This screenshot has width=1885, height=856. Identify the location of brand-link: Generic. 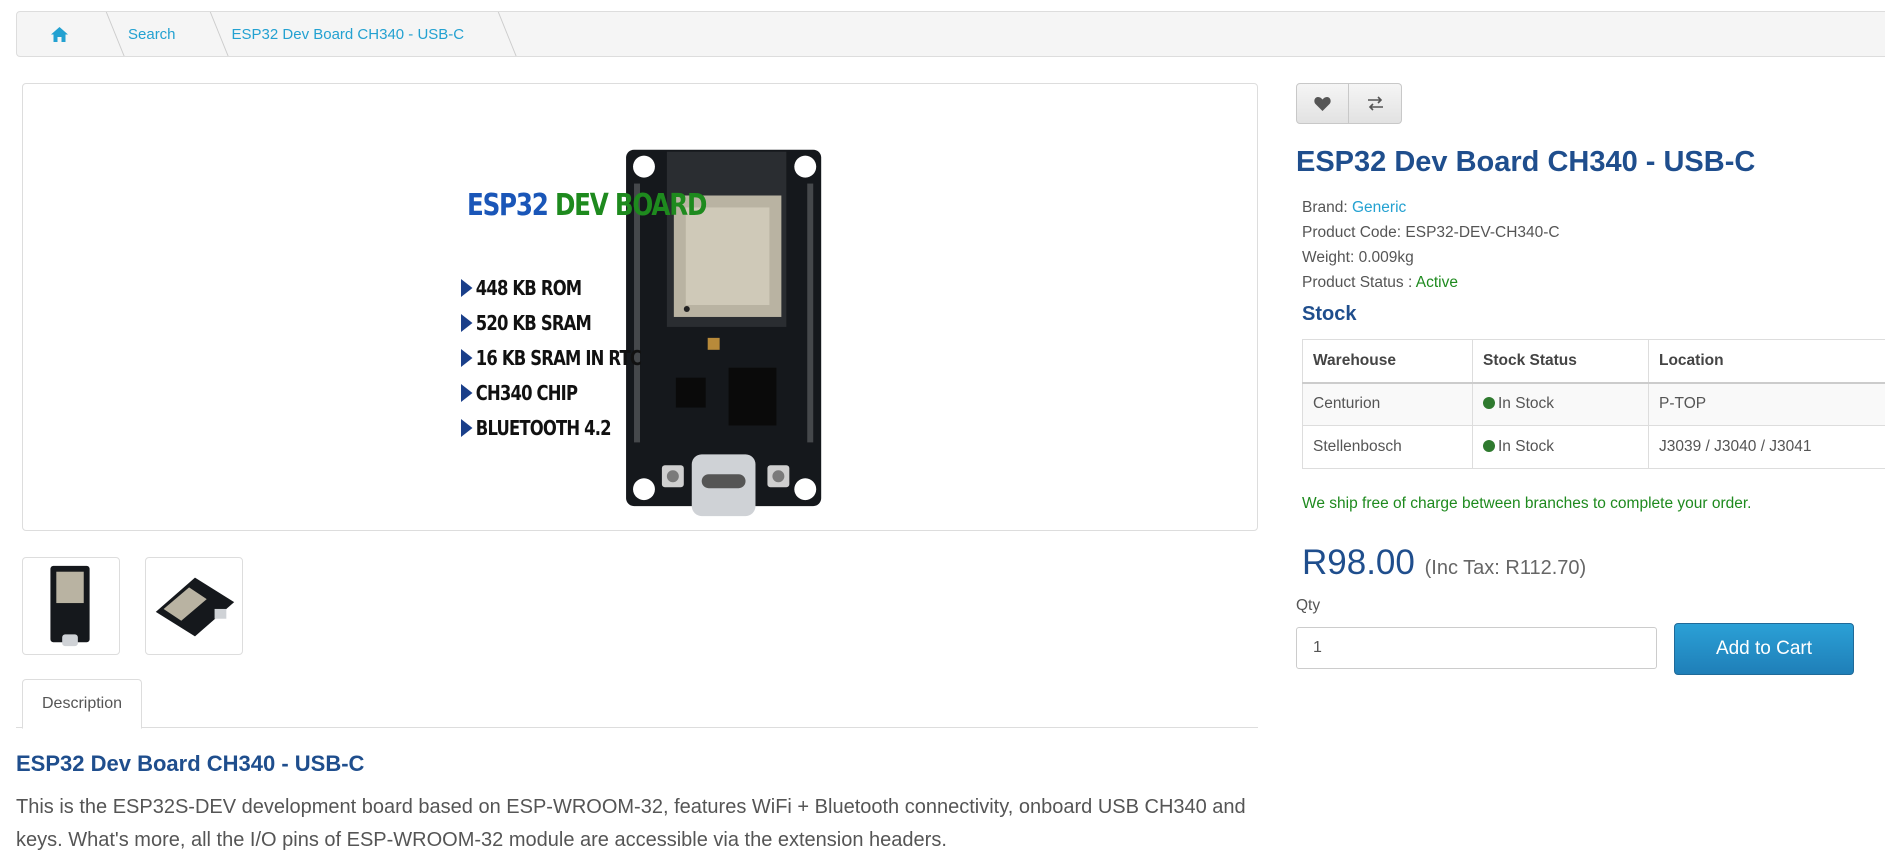
(1379, 207).